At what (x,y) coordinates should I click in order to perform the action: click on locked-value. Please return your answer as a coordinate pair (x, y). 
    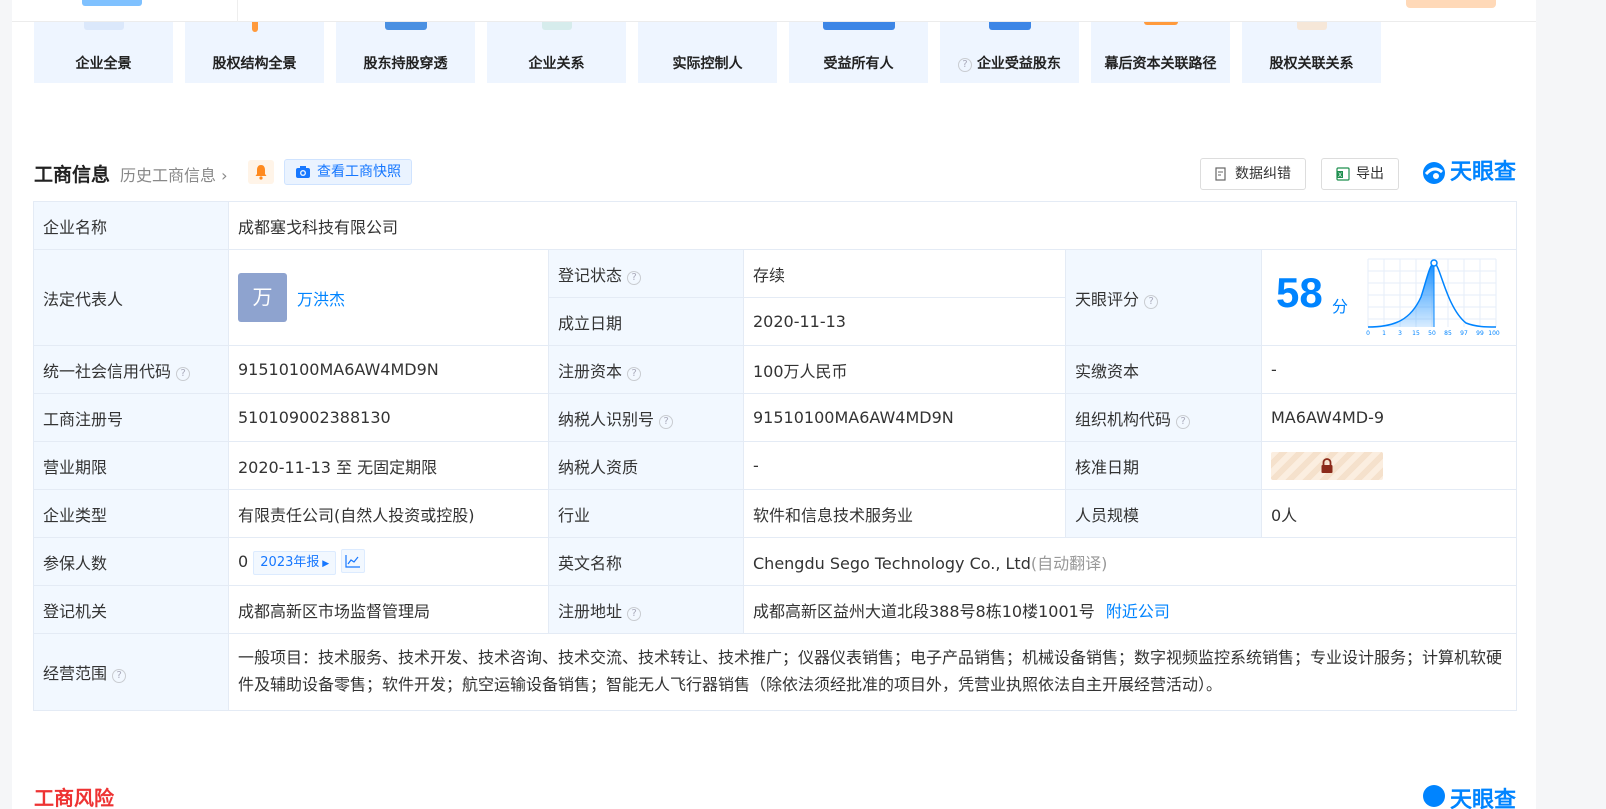
    Looking at the image, I should click on (1327, 465).